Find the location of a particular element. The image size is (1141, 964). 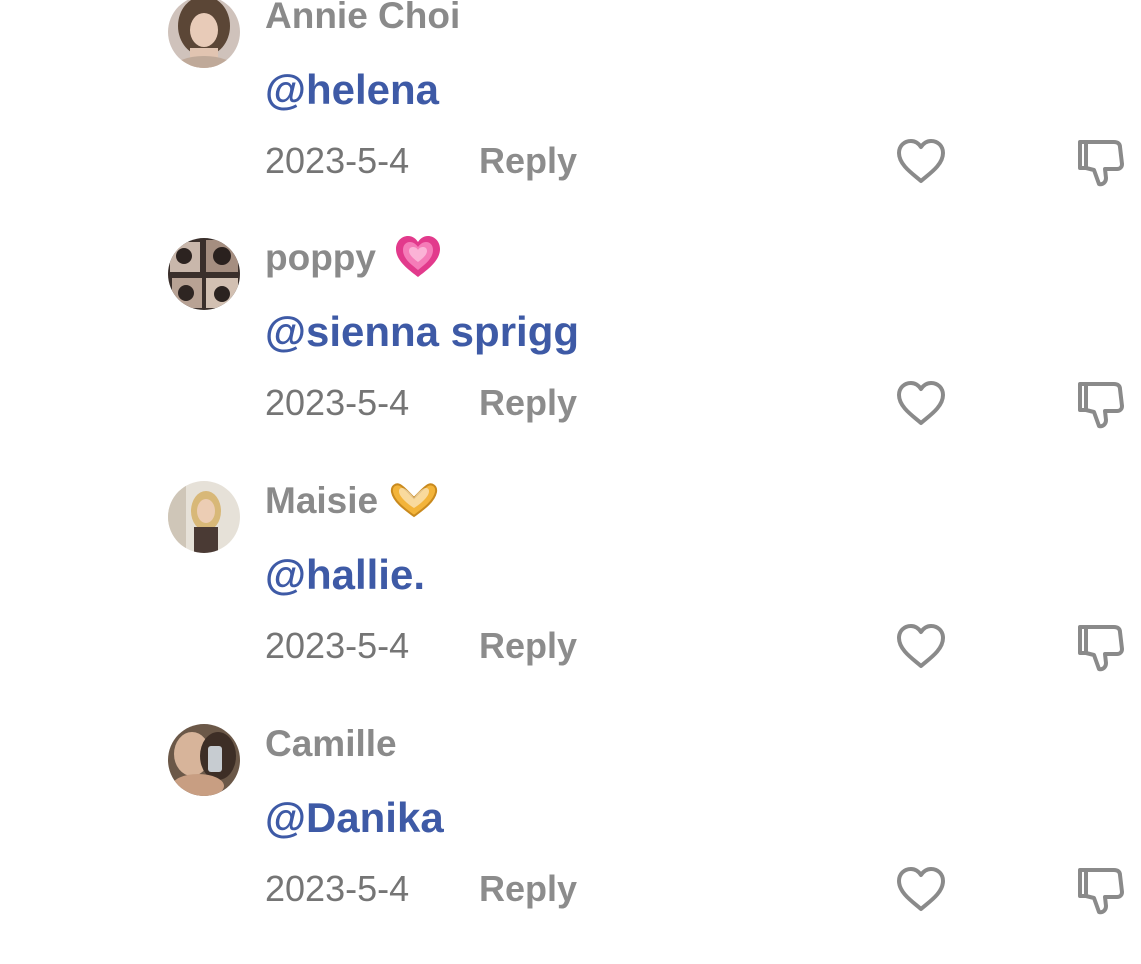

comment-mention: @hallie. is located at coordinates (345, 575).